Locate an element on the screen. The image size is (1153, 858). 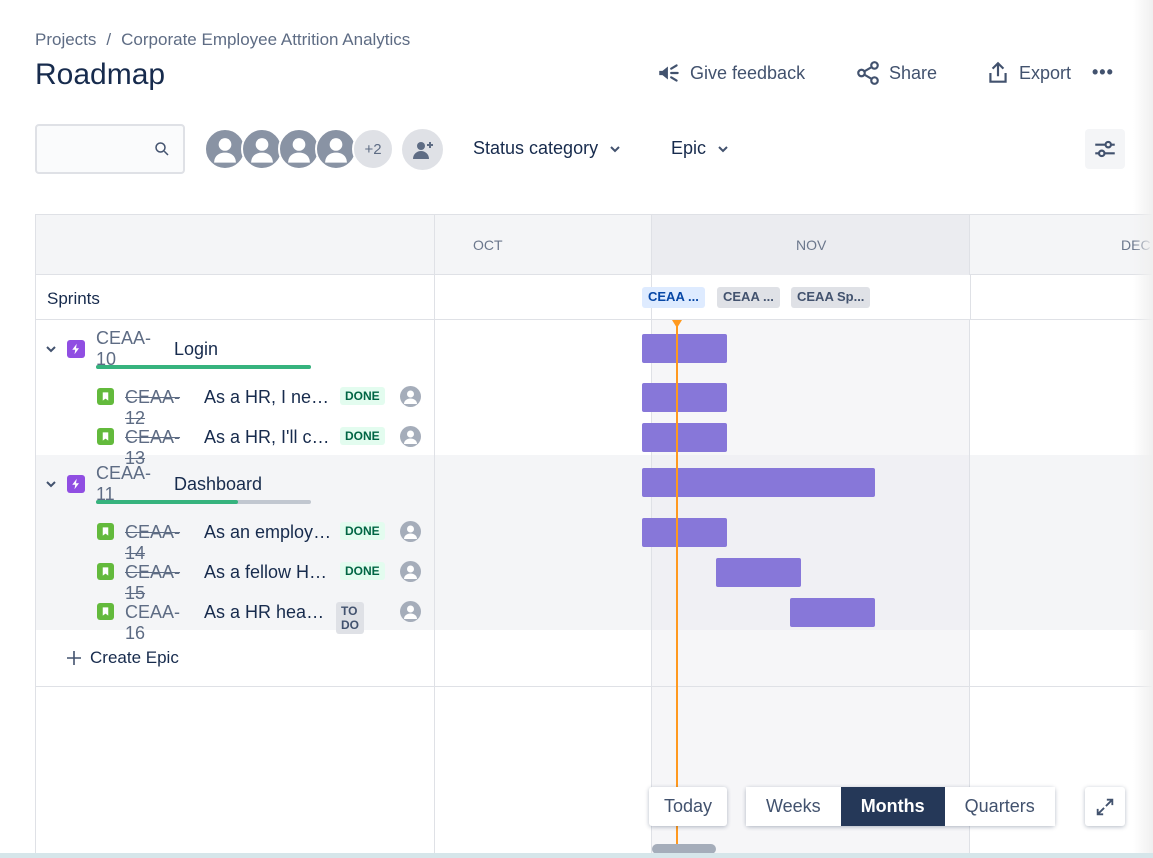
timeline-header is located at coordinates (594, 245).